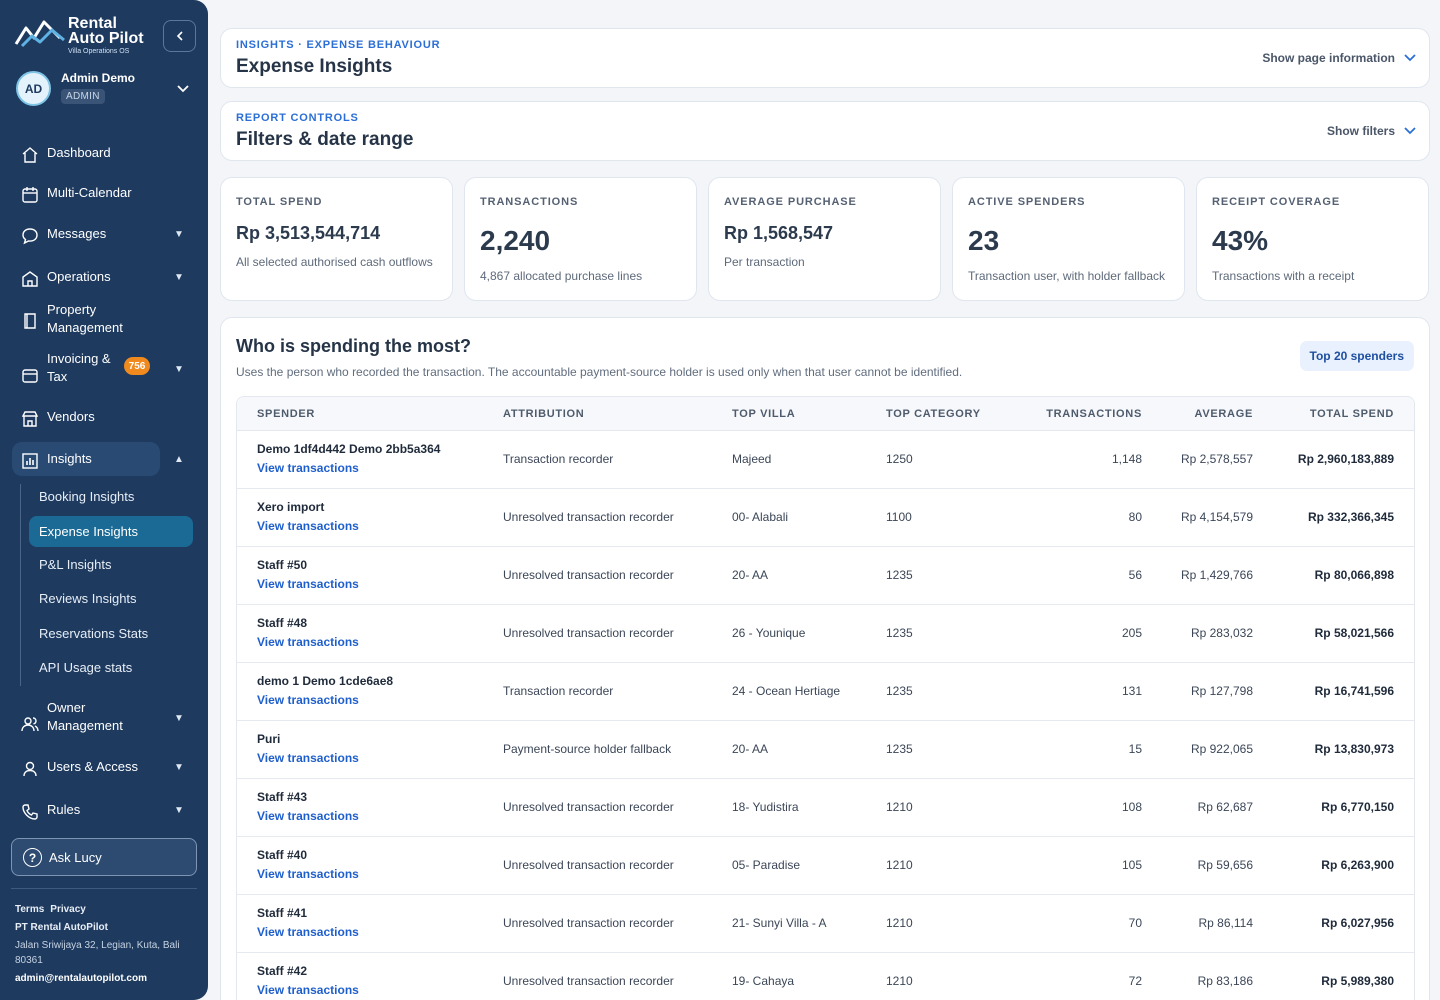 Image resolution: width=1440 pixels, height=1000 pixels. Describe the element at coordinates (1360, 131) in the screenshot. I see `toggle-label: Show filters` at that location.